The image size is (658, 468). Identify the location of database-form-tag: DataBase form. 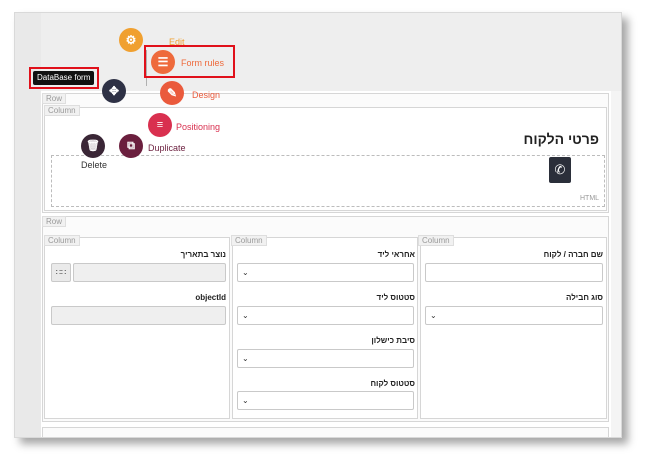
(64, 78).